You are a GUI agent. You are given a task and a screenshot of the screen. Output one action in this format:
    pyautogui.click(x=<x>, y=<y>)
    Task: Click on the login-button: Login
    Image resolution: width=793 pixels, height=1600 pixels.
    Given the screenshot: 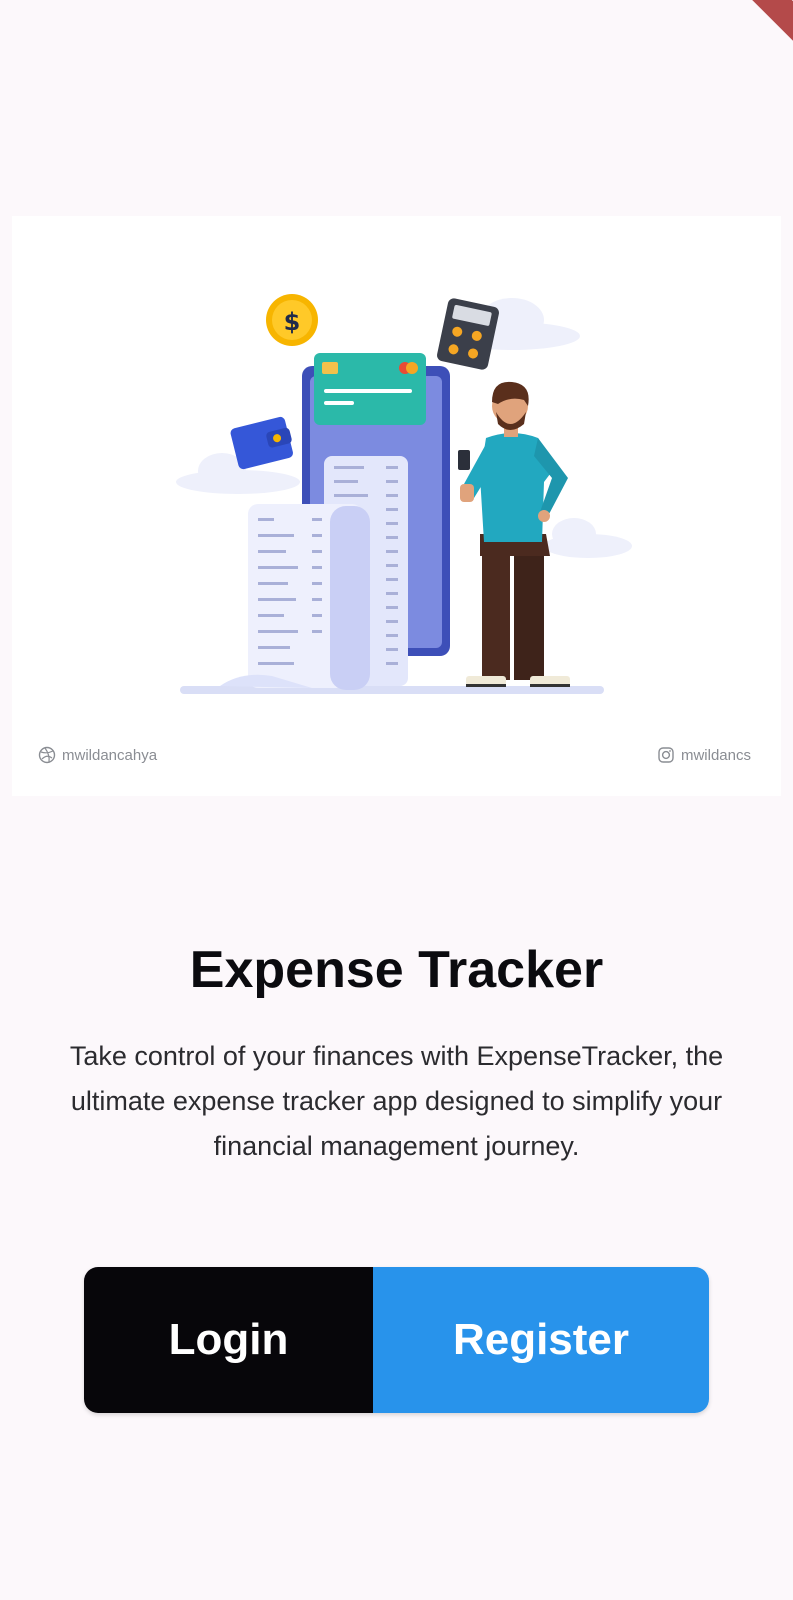 What is the action you would take?
    pyautogui.click(x=228, y=1340)
    